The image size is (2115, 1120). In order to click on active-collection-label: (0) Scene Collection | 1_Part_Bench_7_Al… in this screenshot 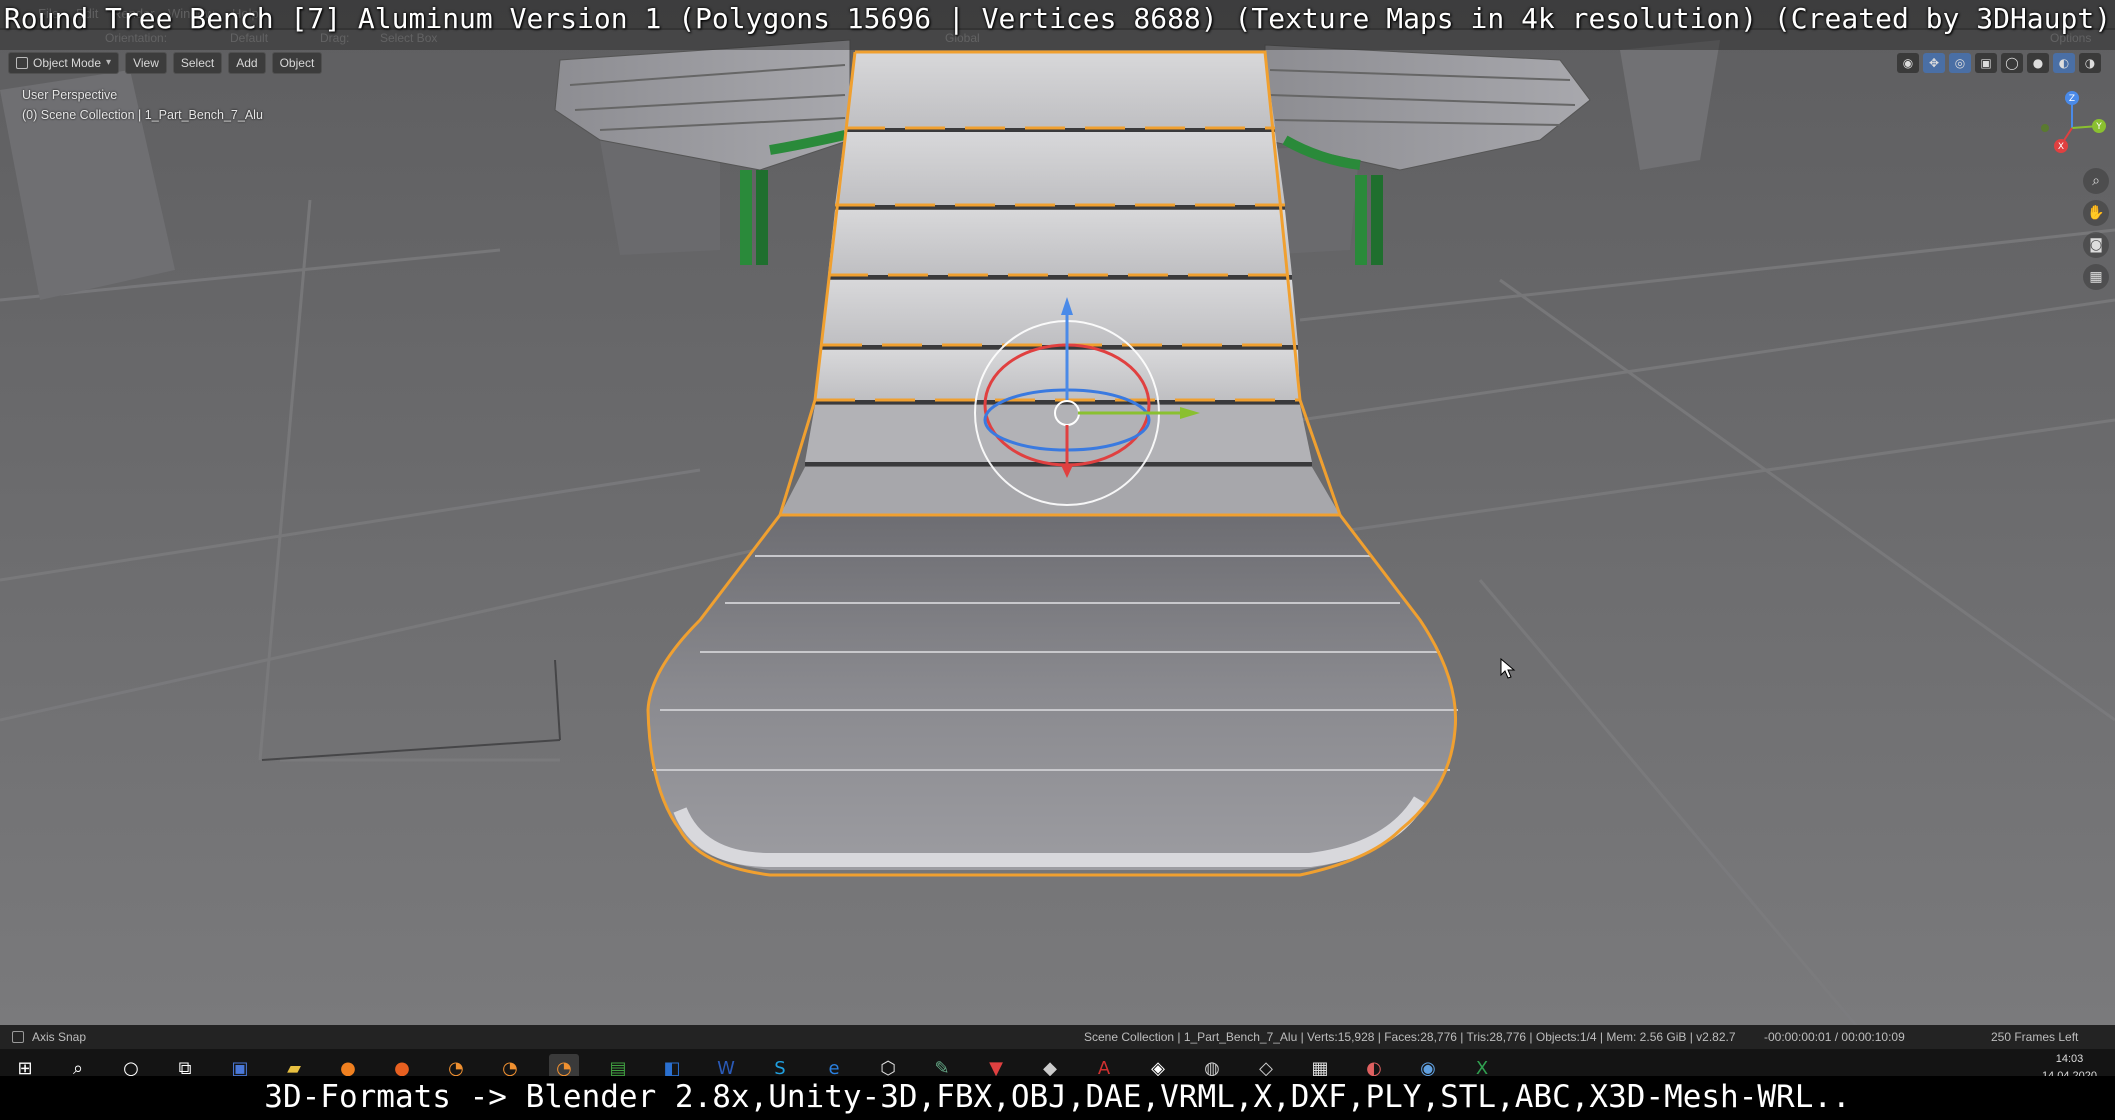, I will do `click(142, 115)`.